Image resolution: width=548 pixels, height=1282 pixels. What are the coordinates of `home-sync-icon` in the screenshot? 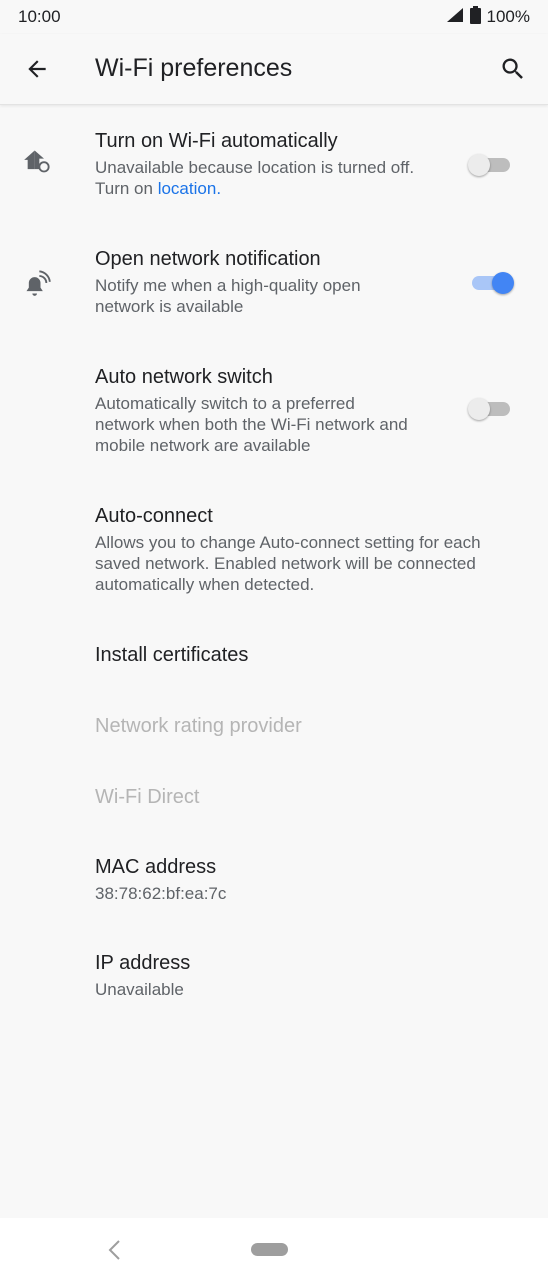 It's located at (37, 161).